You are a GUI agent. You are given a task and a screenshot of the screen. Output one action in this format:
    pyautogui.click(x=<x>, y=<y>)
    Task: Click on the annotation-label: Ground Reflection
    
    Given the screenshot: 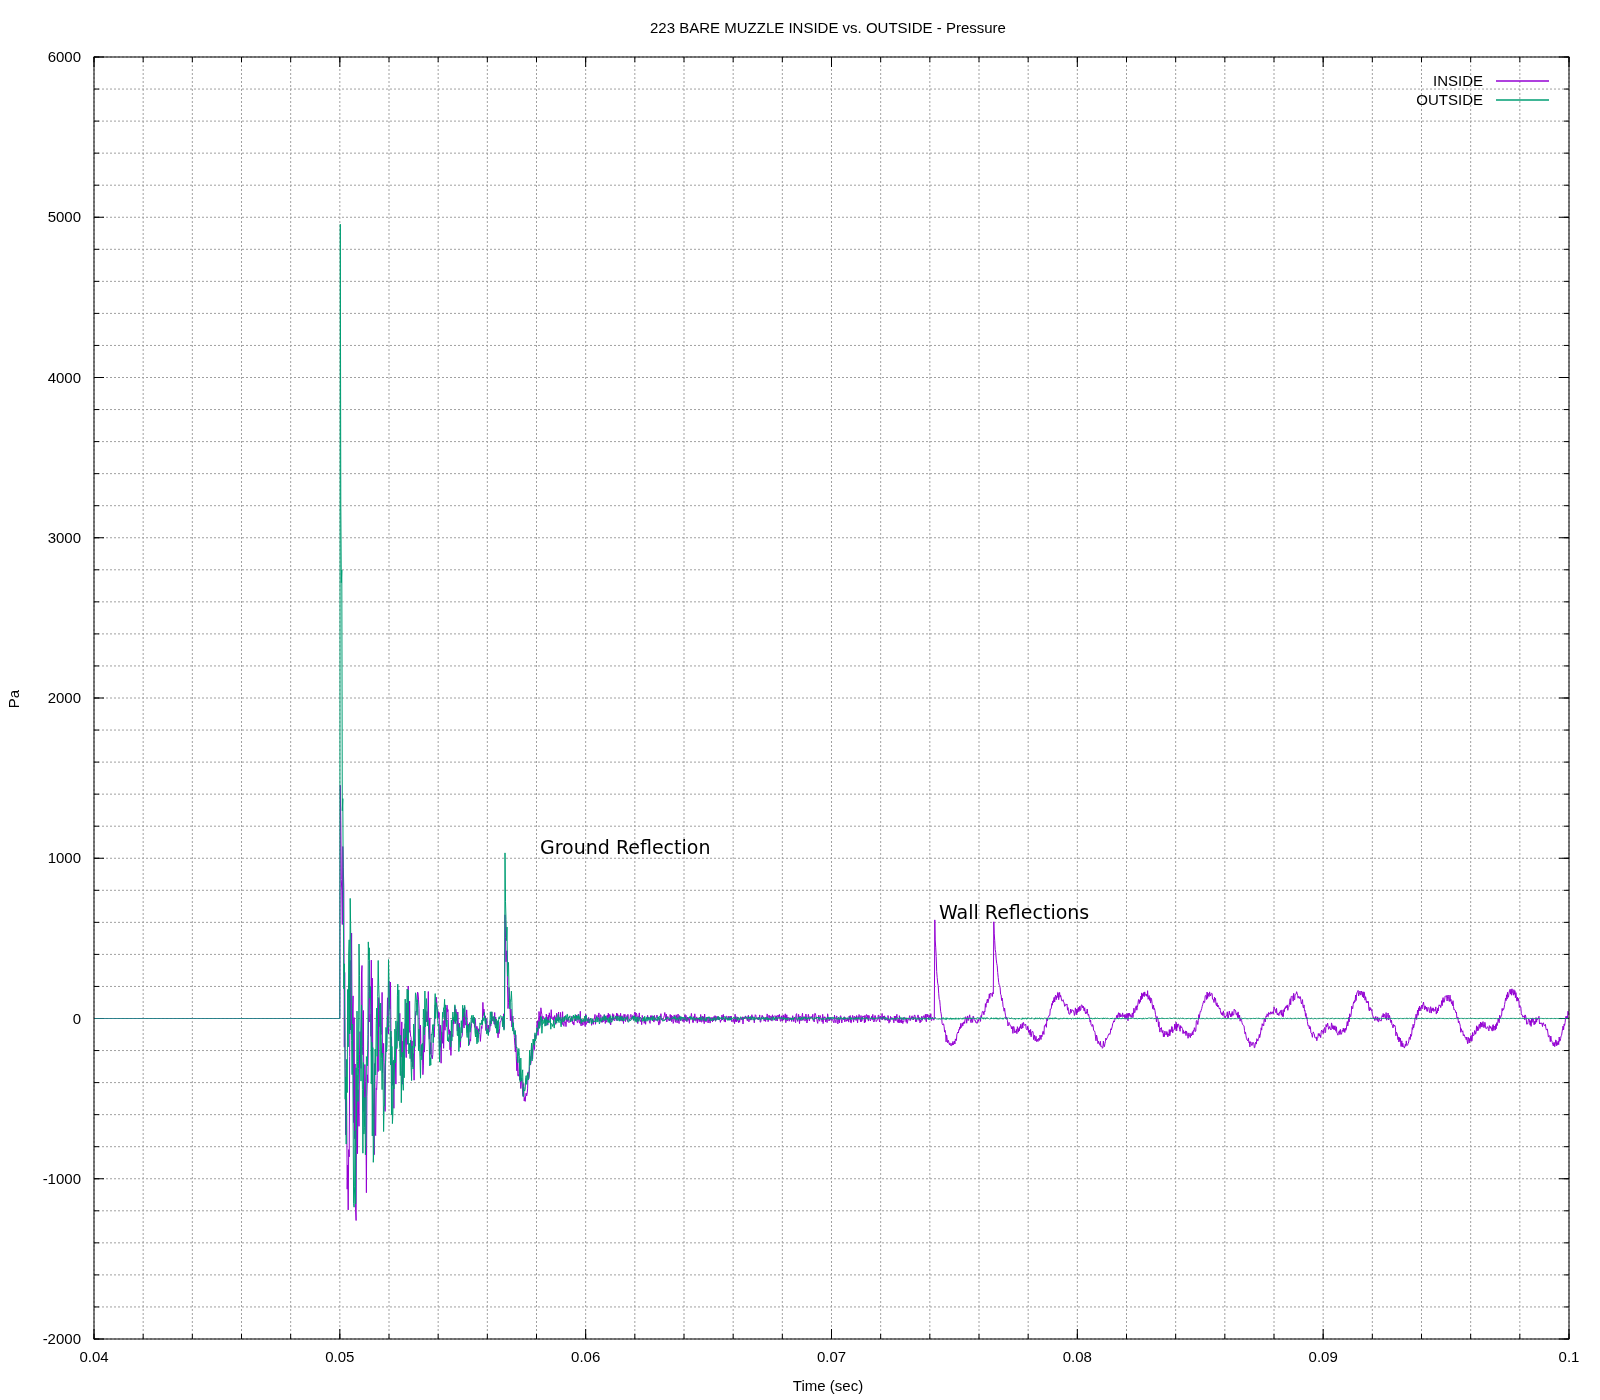 What is the action you would take?
    pyautogui.click(x=625, y=847)
    